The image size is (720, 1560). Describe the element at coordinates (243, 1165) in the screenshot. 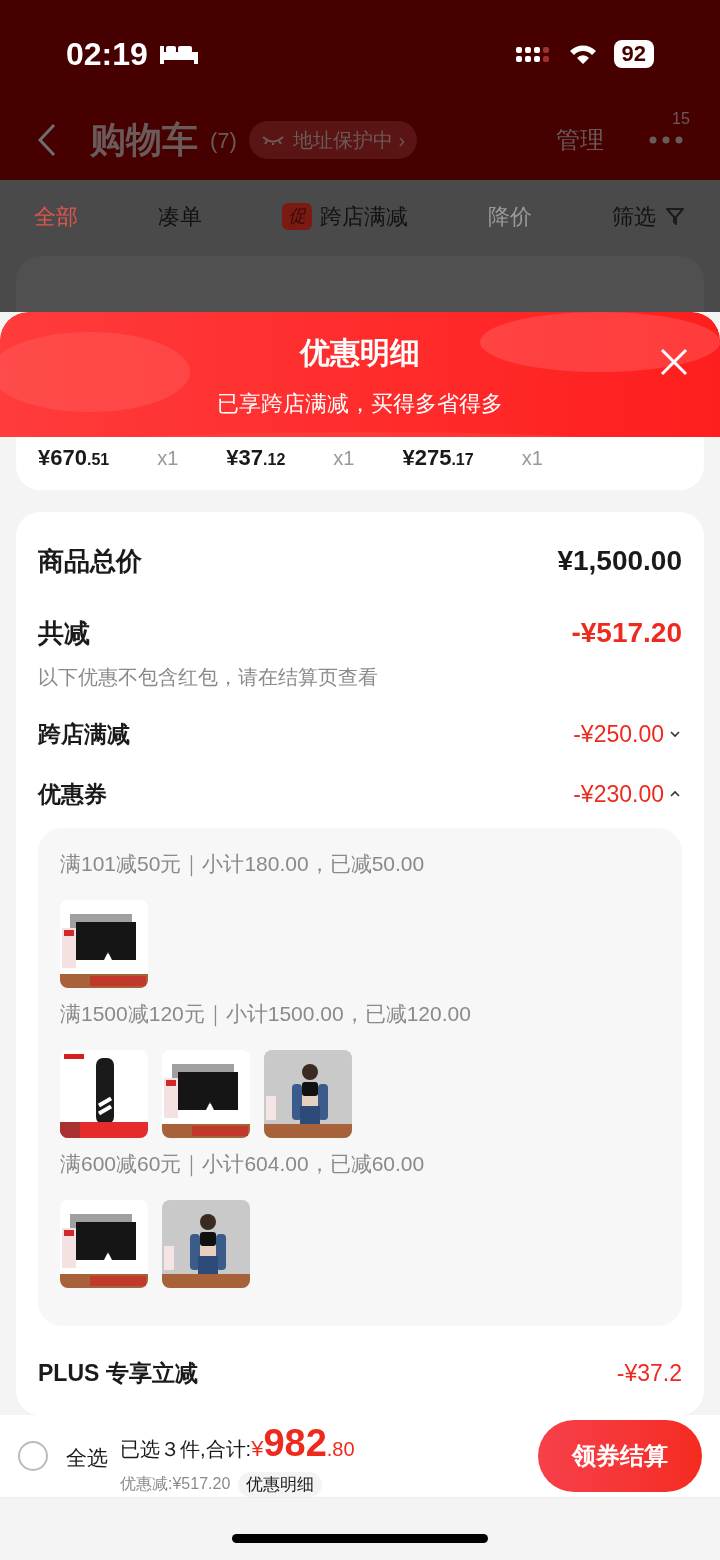

I see `coupon-rule: 满600减60元｜小计604.00，已减60.00` at that location.